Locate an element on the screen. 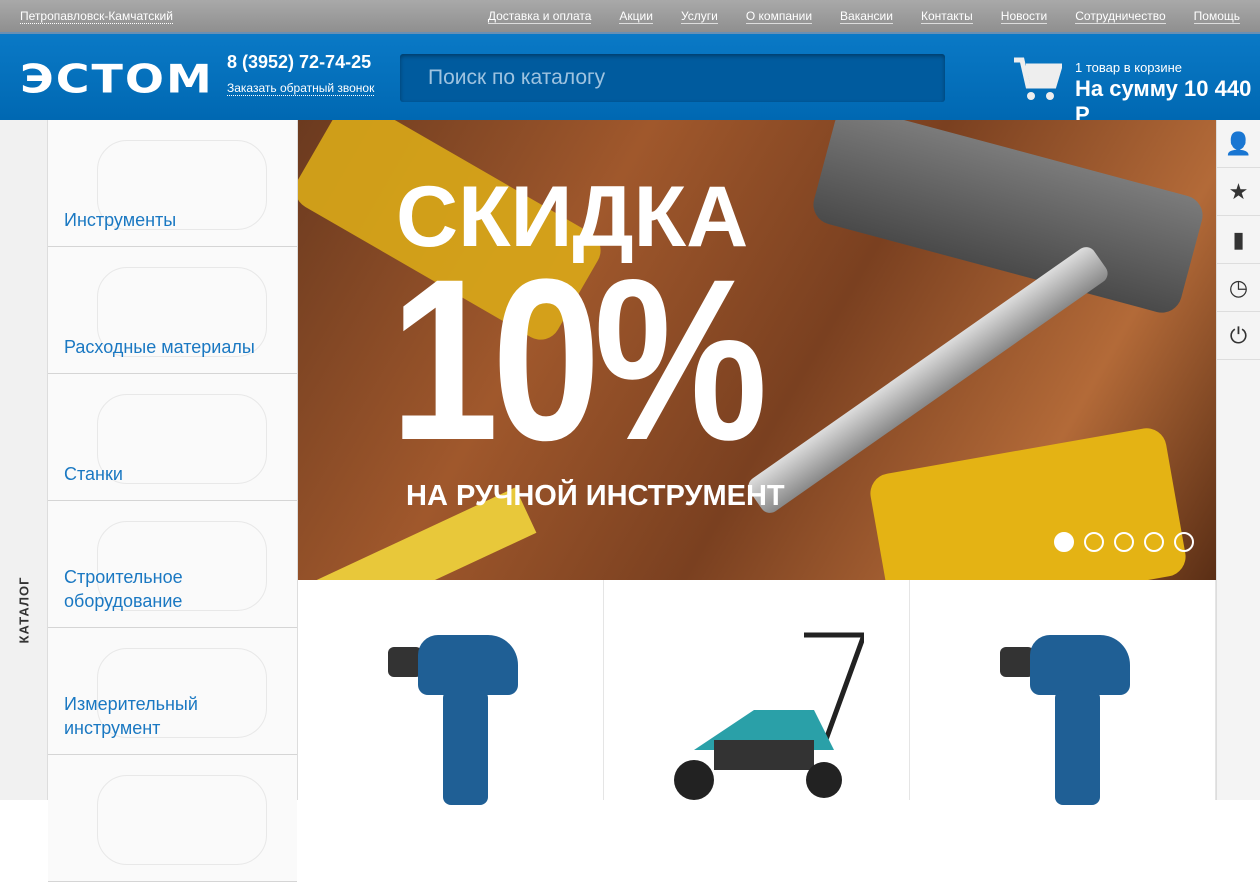 Image resolution: width=1260 pixels, height=882 pixels. category-label: Строительное оборудование is located at coordinates (123, 589).